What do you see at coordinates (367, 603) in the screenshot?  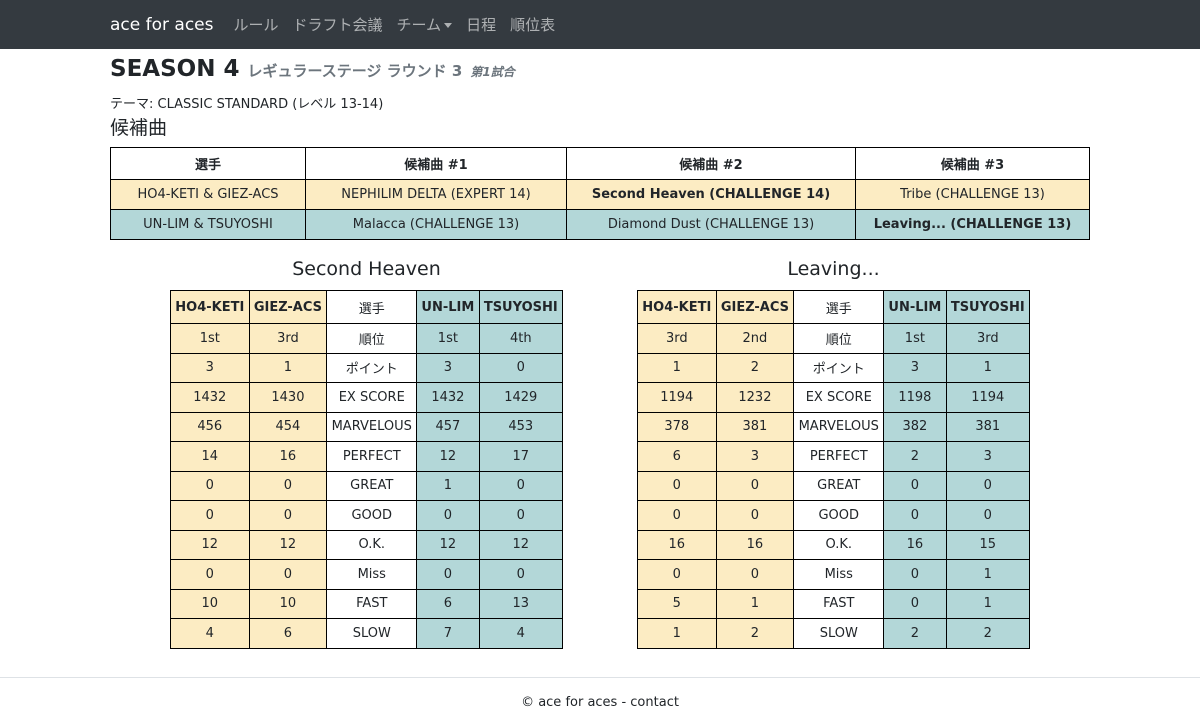 I see `table-row: 10 10 FAST 6 13` at bounding box center [367, 603].